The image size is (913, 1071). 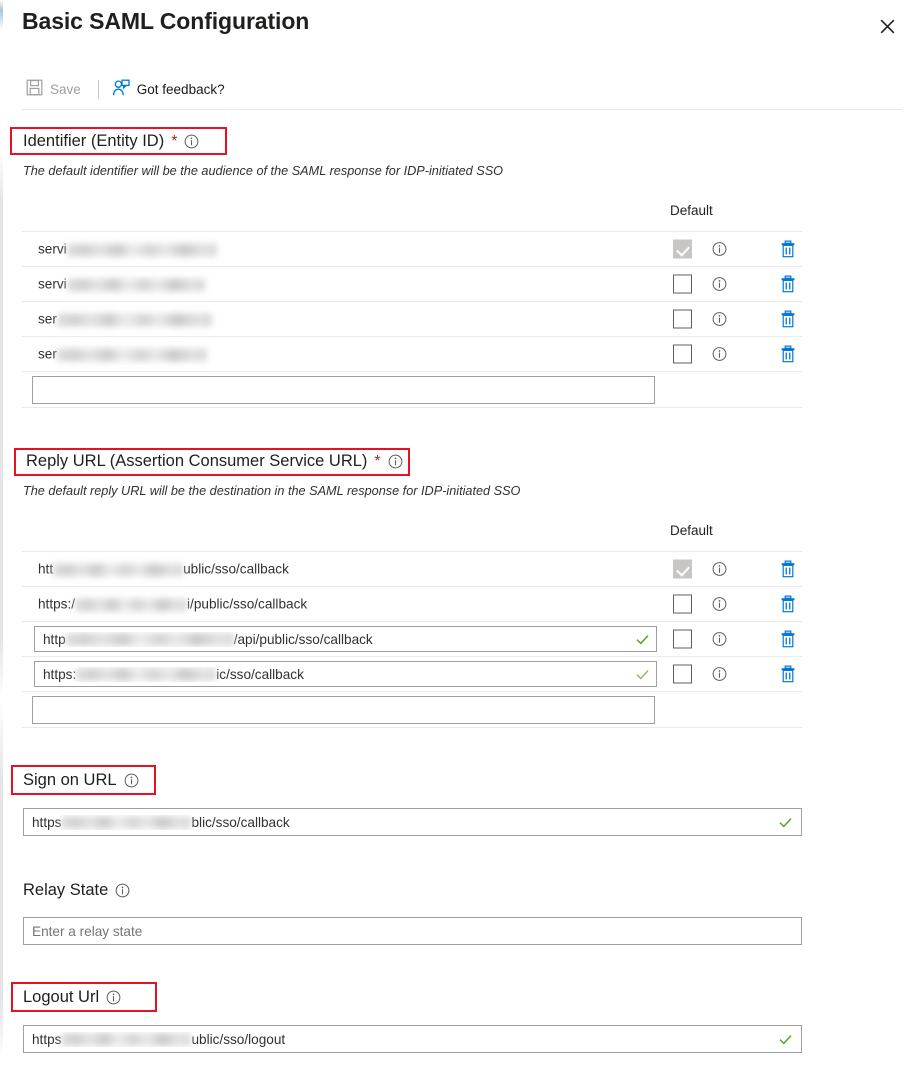 I want to click on table-row: https: ic/sso/callback, so click(x=412, y=673).